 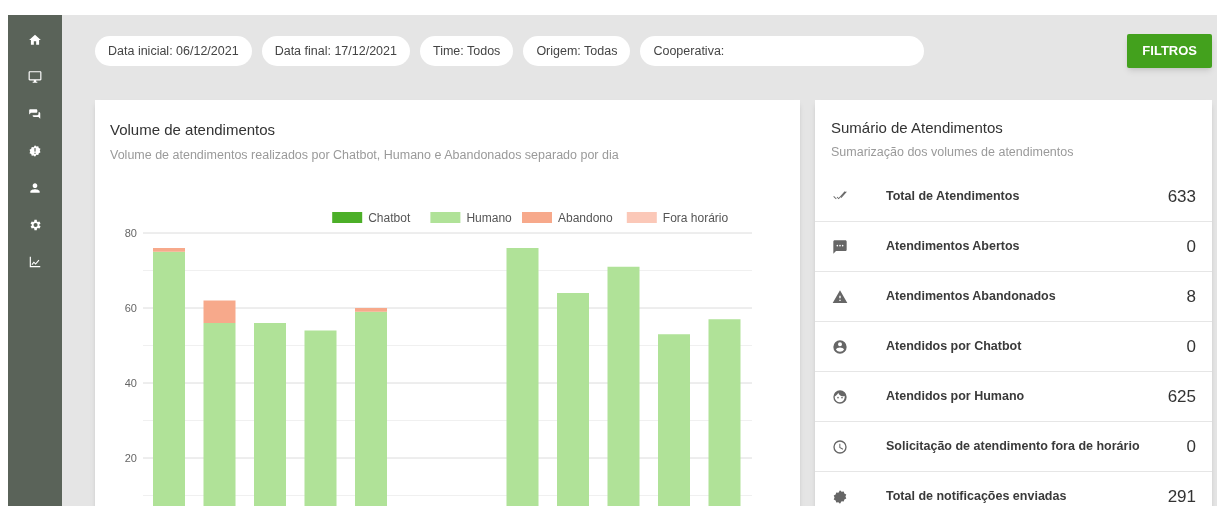 I want to click on card-title: Volume de atendimentos, so click(x=193, y=130).